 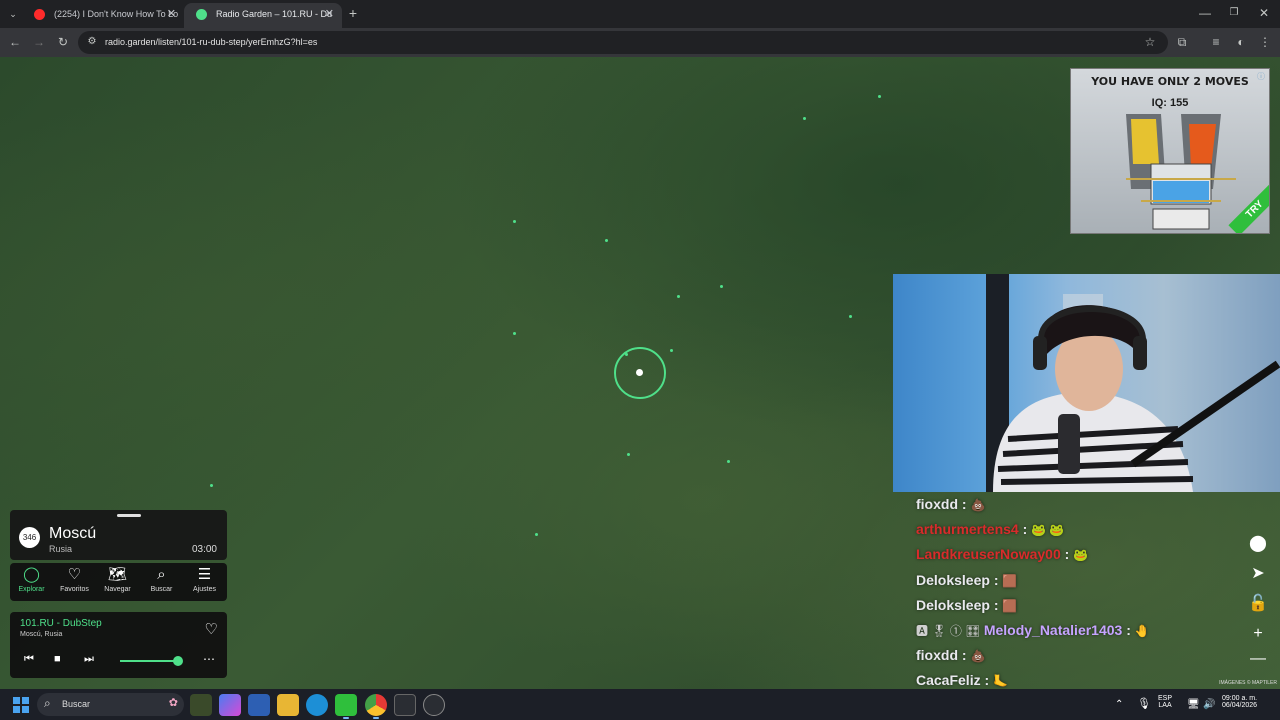 I want to click on volume-slider, so click(x=150, y=661).